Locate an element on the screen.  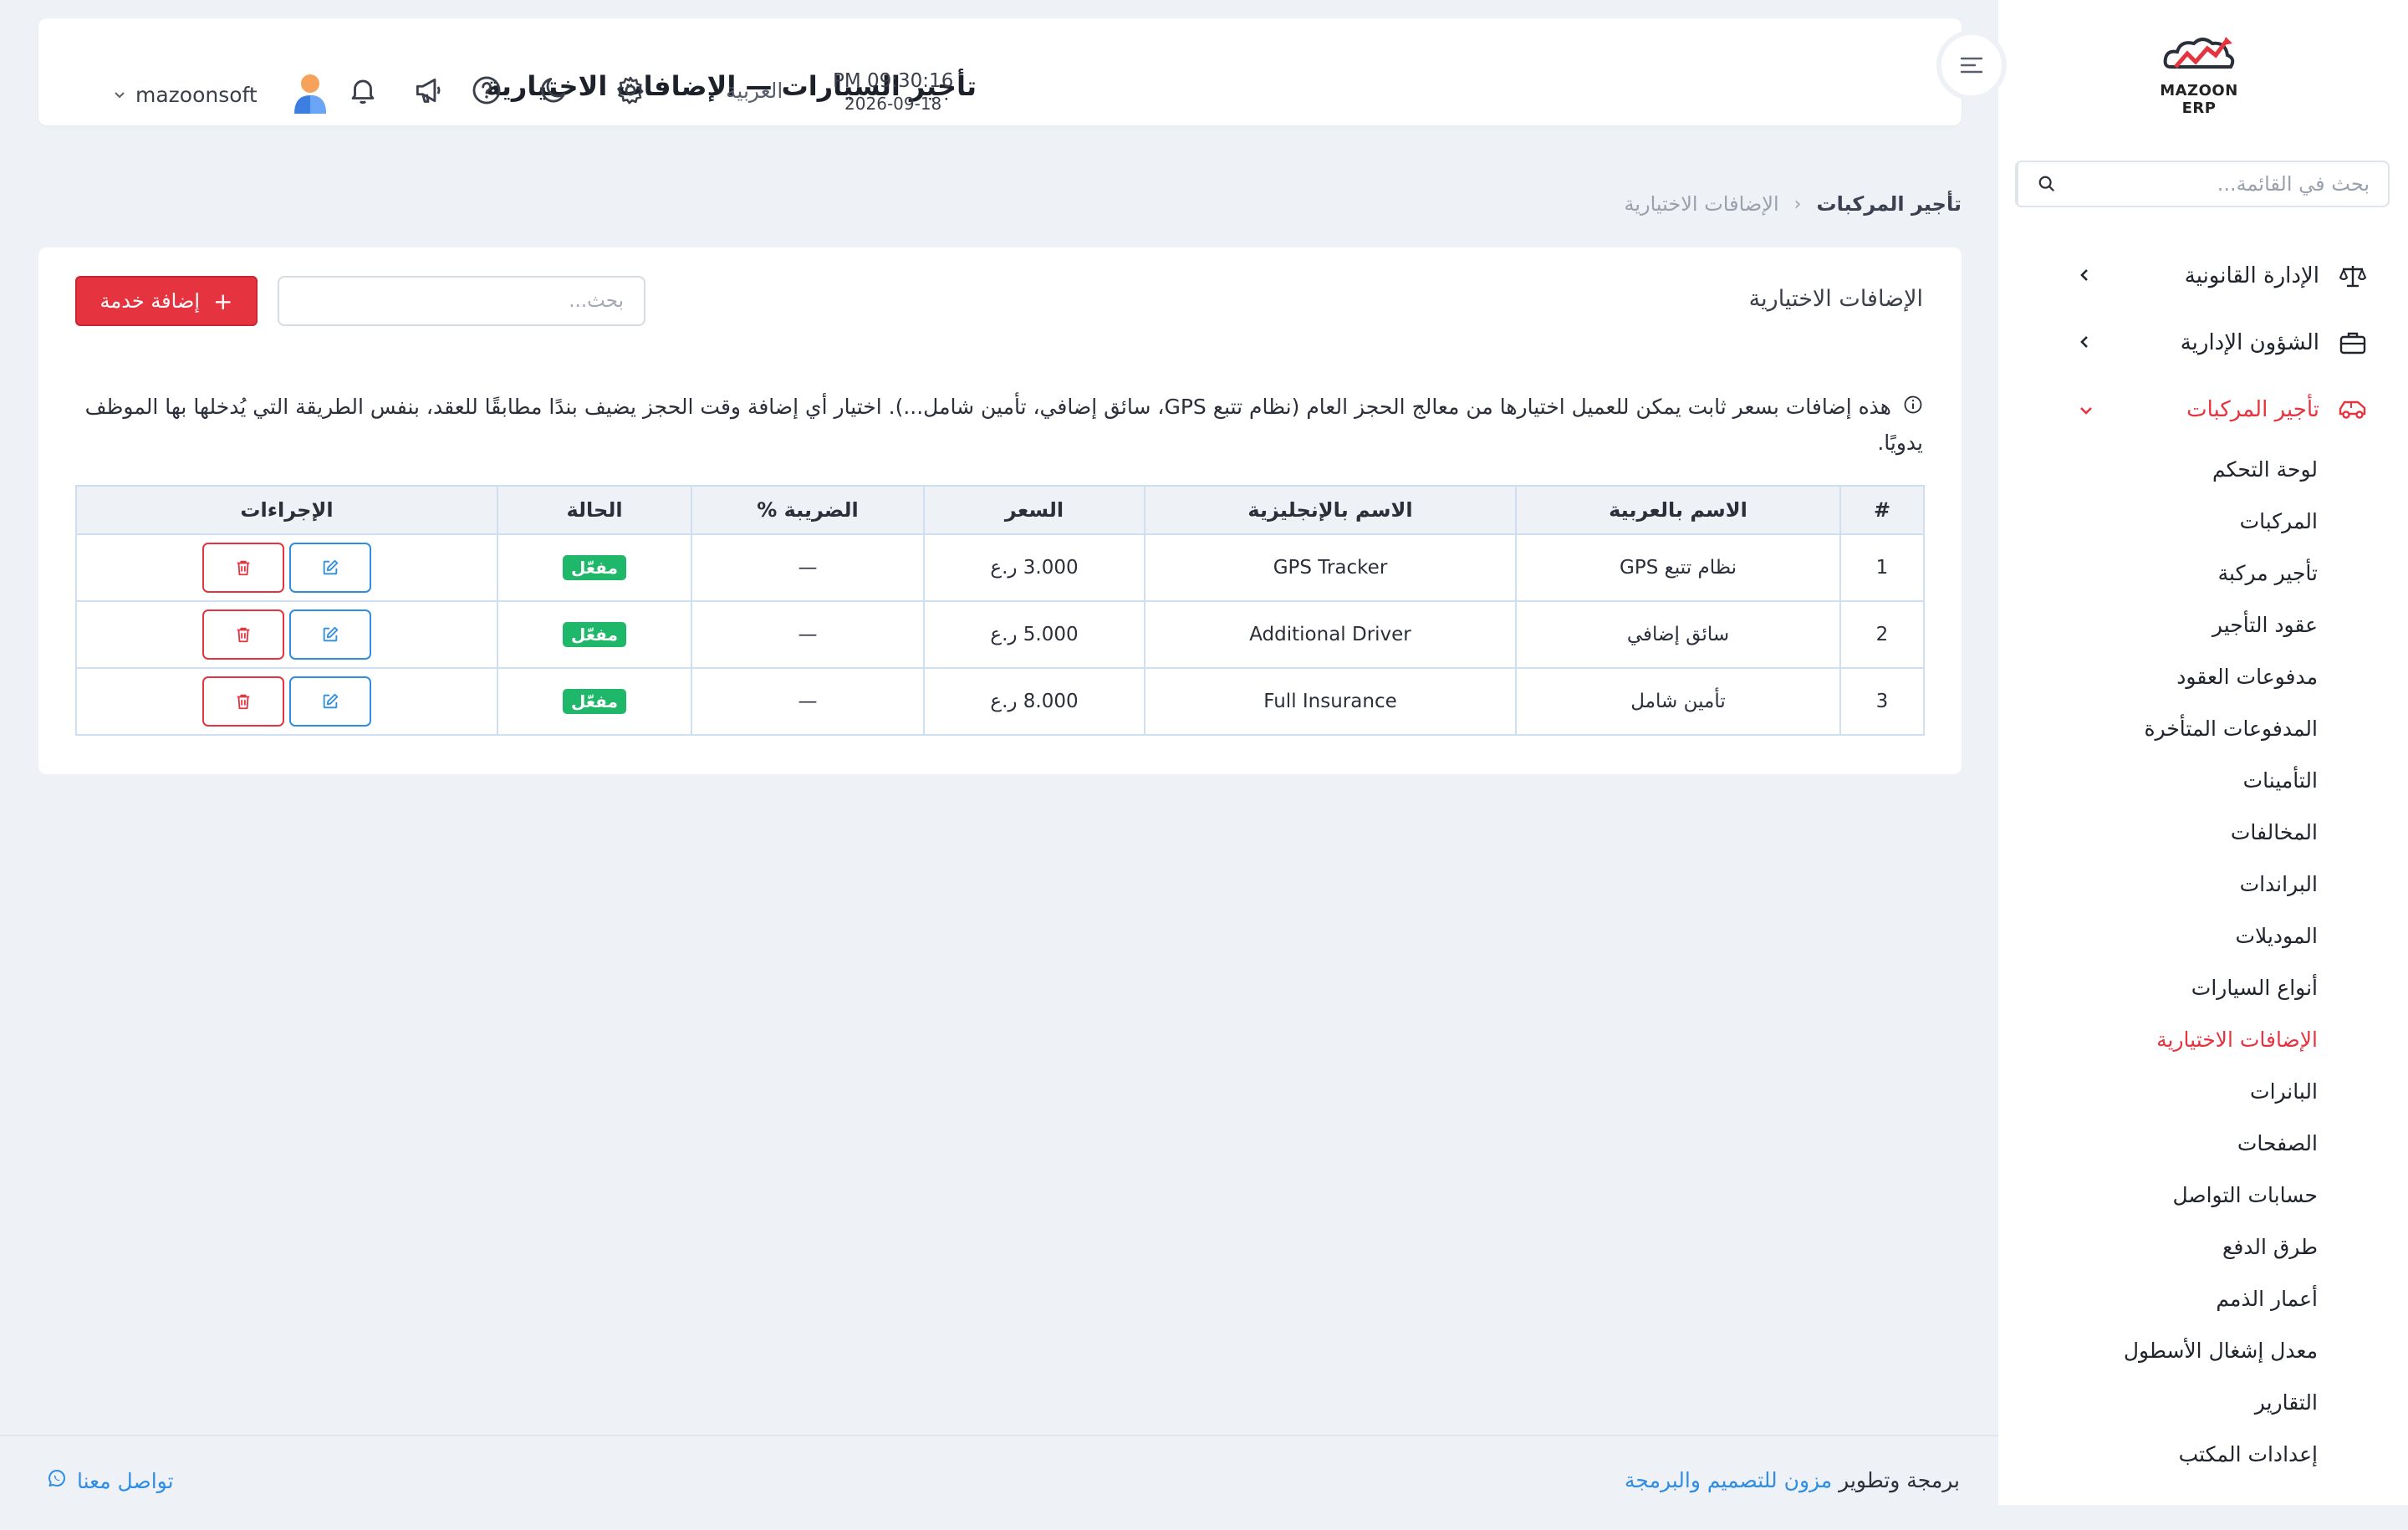
language-switcher: العربية is located at coordinates (754, 91).